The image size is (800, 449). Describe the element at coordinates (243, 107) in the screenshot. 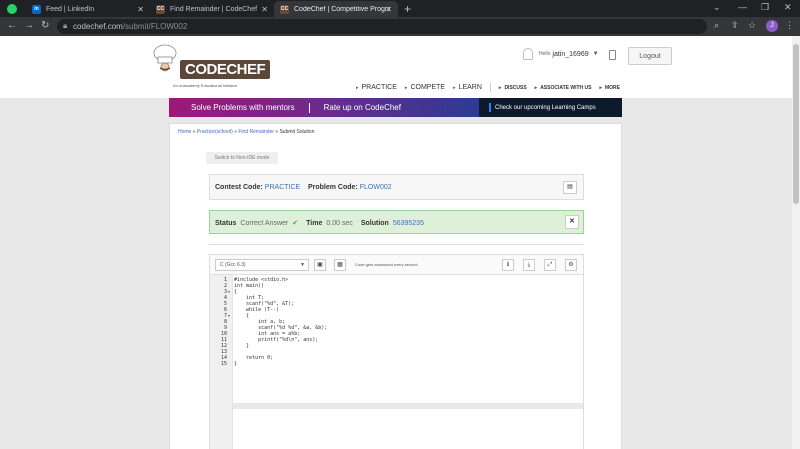

I see `banner-text-1: Solve Problems with mentors` at that location.